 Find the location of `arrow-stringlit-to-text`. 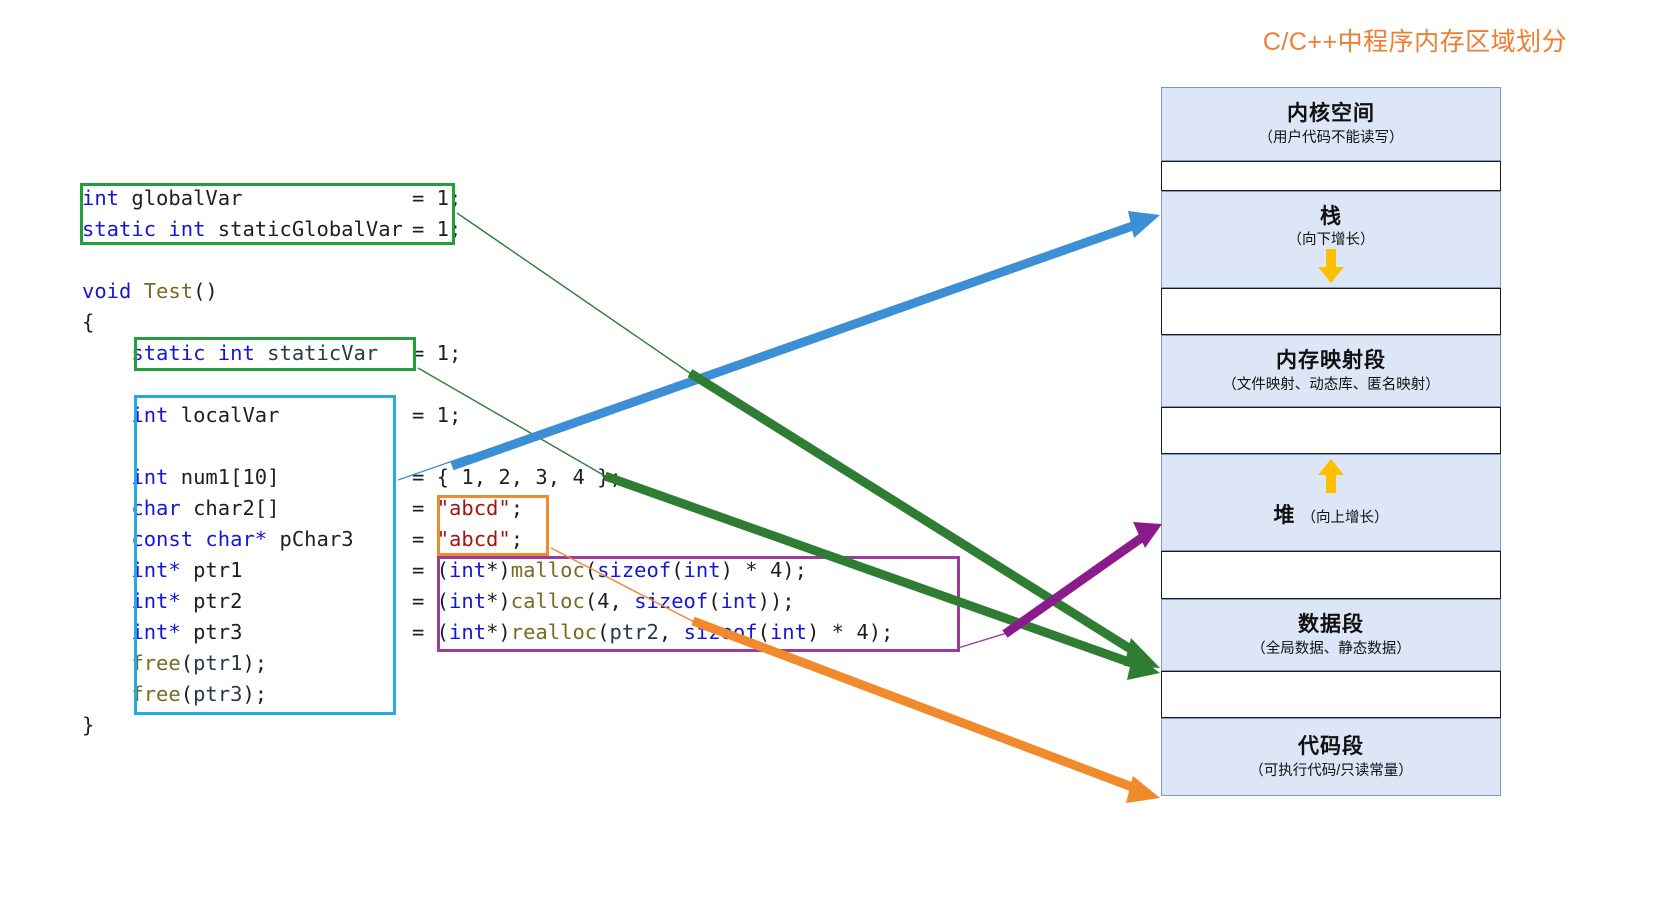

arrow-stringlit-to-text is located at coordinates (925, 709).